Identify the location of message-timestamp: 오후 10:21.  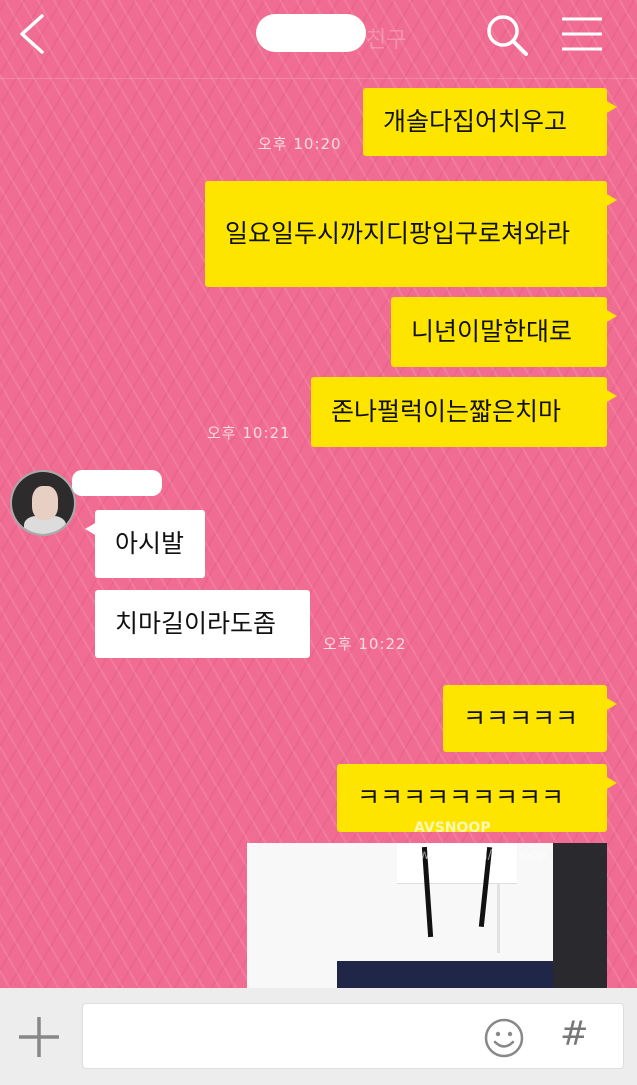
(249, 433).